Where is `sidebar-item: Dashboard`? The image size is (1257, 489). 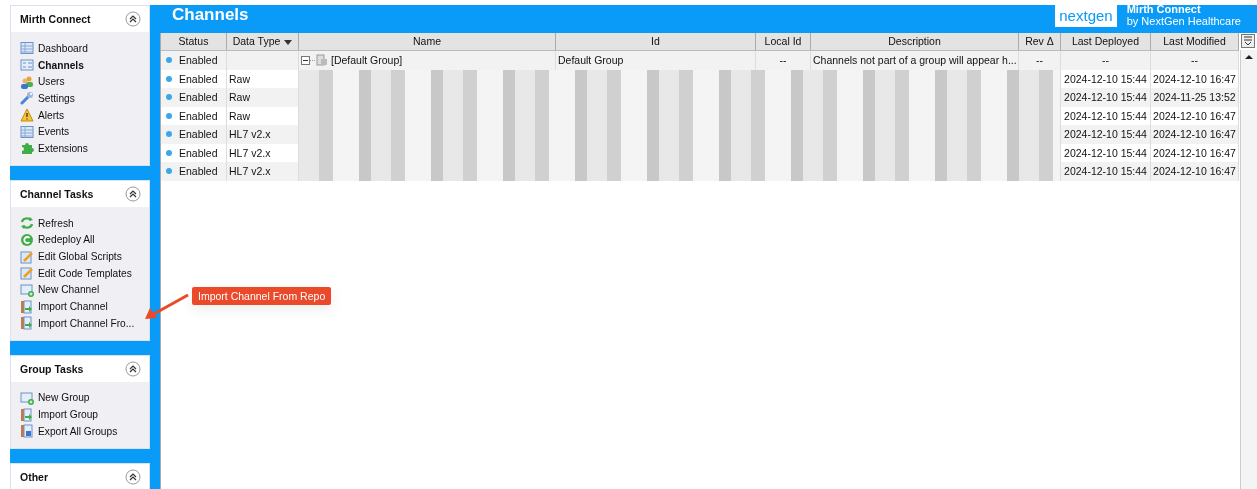 sidebar-item: Dashboard is located at coordinates (63, 48).